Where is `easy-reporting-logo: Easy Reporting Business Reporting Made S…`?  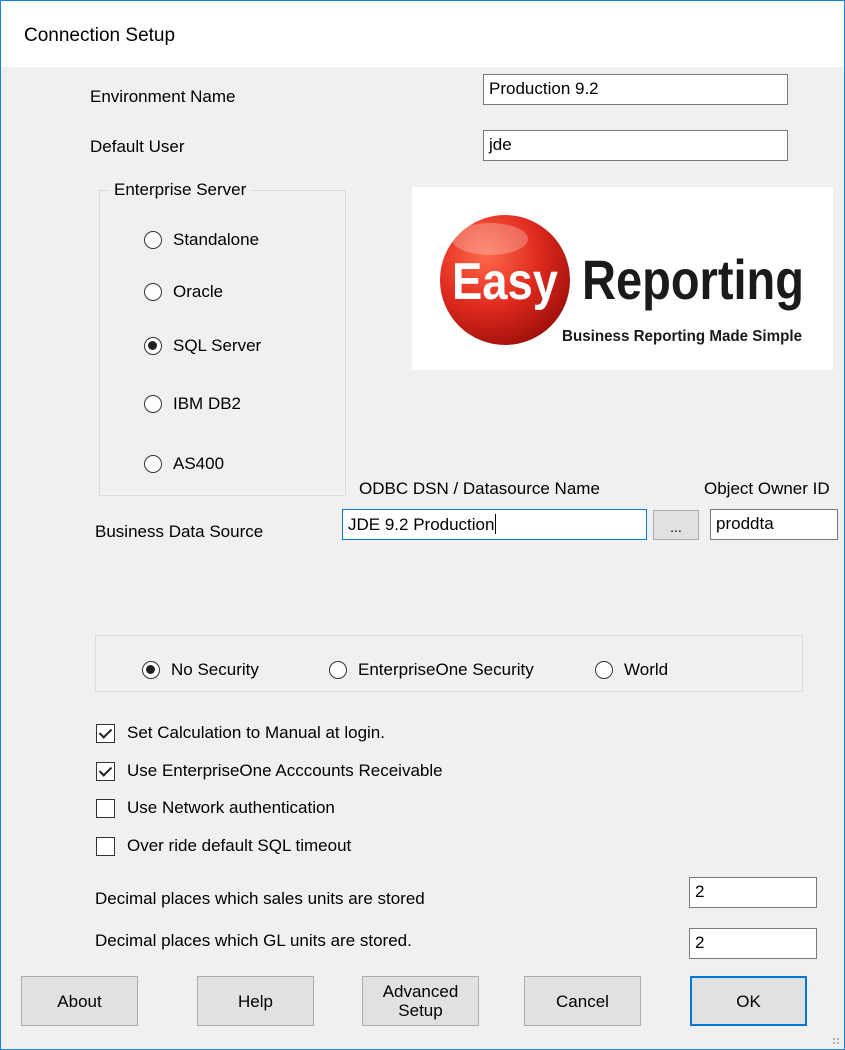 easy-reporting-logo: Easy Reporting Business Reporting Made S… is located at coordinates (622, 278).